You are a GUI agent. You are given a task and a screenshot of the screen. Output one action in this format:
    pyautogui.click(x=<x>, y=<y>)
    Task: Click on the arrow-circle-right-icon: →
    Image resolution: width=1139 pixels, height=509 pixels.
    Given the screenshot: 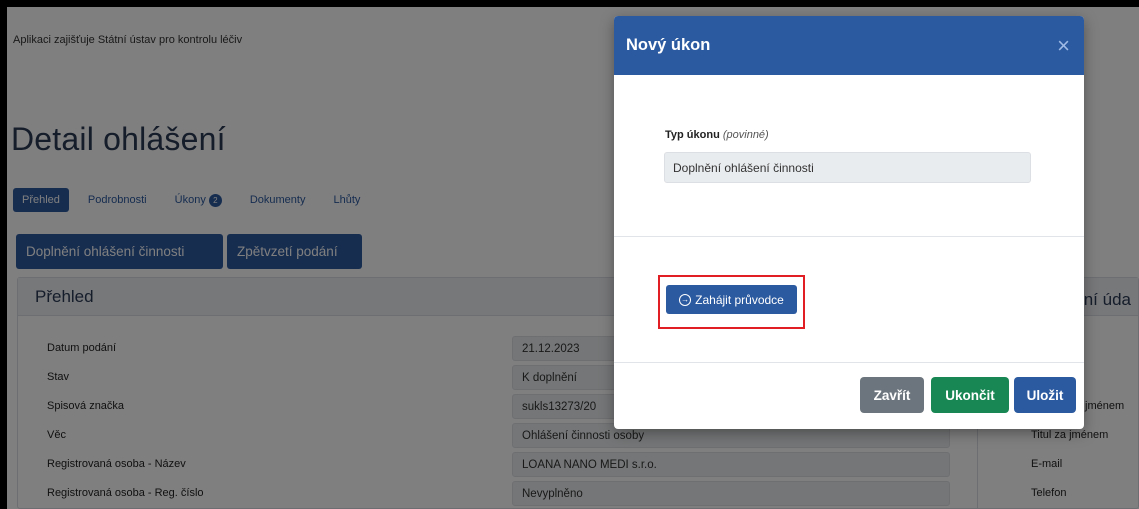 What is the action you would take?
    pyautogui.click(x=685, y=299)
    